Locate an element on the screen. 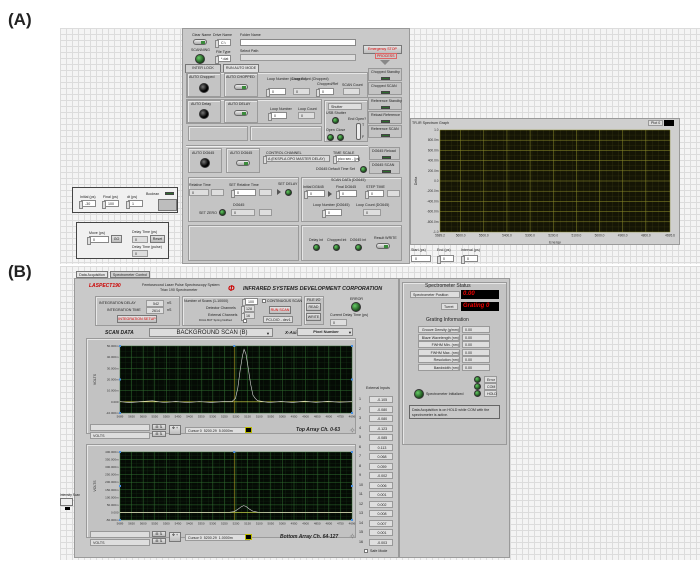 The height and width of the screenshot is (576, 700). result-write-toggle is located at coordinates (383, 246).